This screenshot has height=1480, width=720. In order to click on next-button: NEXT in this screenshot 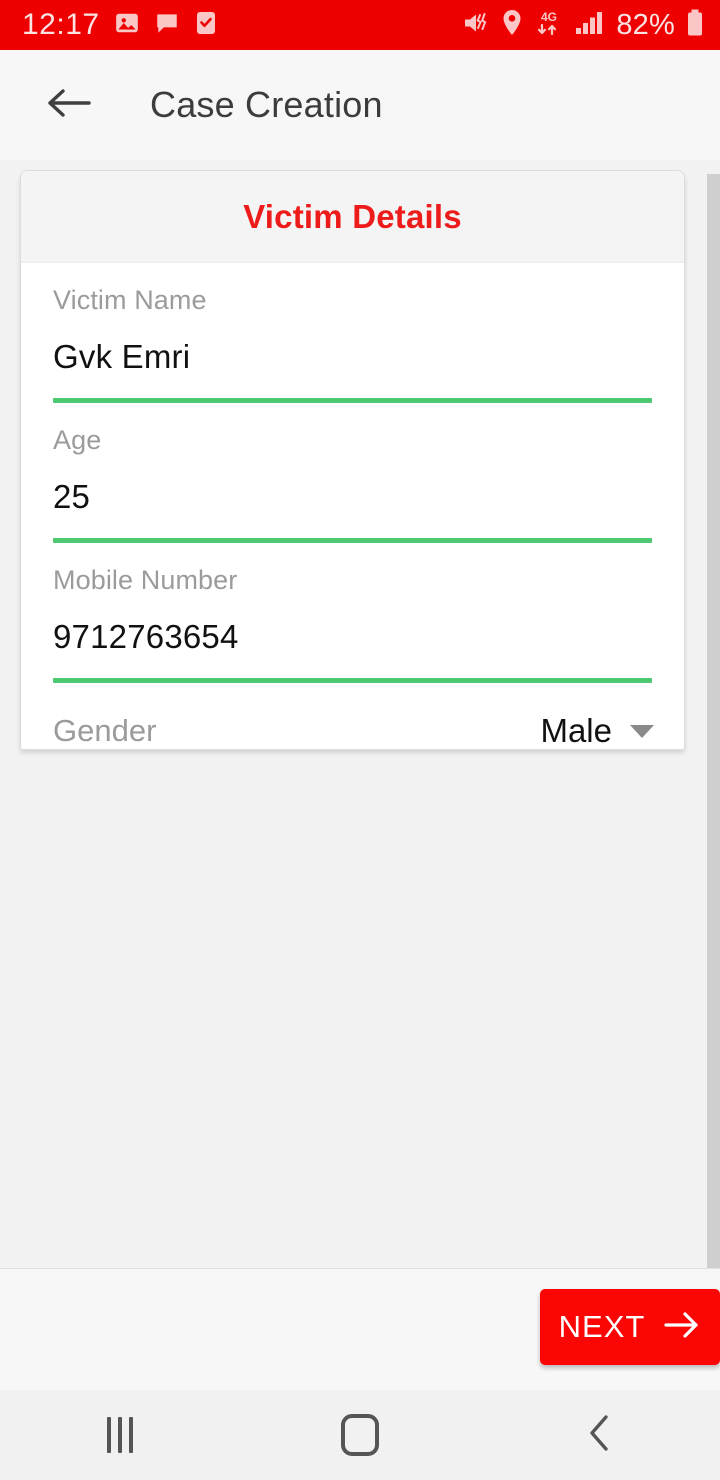, I will do `click(630, 1327)`.